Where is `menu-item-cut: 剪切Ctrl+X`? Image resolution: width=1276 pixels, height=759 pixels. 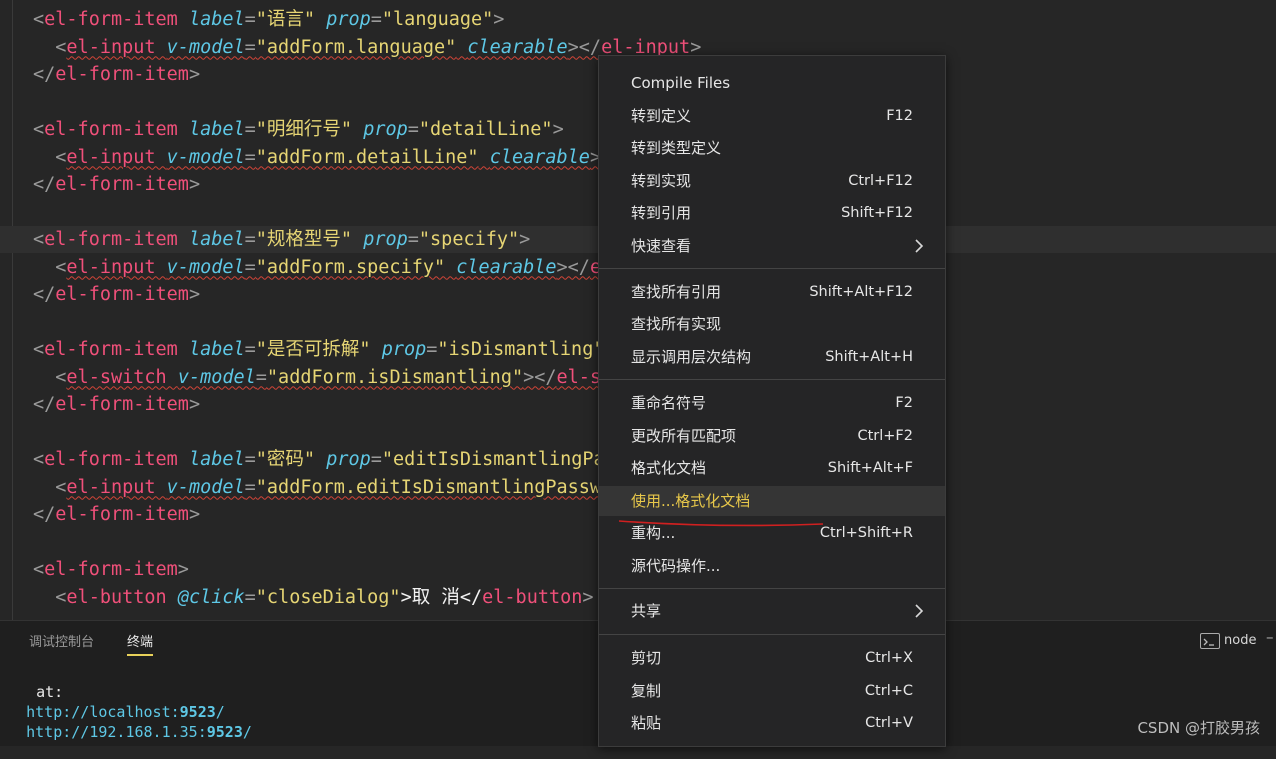
menu-item-cut: 剪切Ctrl+X is located at coordinates (772, 658).